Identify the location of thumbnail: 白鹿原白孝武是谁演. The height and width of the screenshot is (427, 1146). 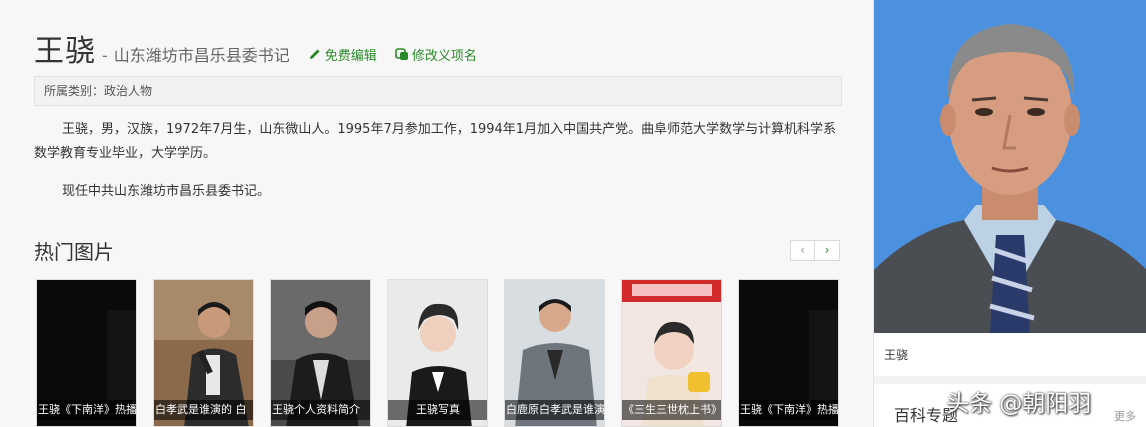
(554, 353).